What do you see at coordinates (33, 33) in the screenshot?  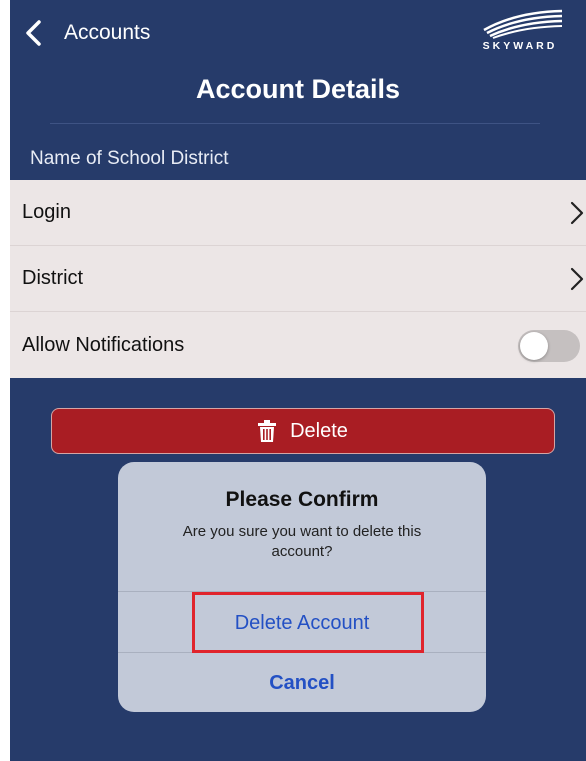 I see `chevron-left-icon` at bounding box center [33, 33].